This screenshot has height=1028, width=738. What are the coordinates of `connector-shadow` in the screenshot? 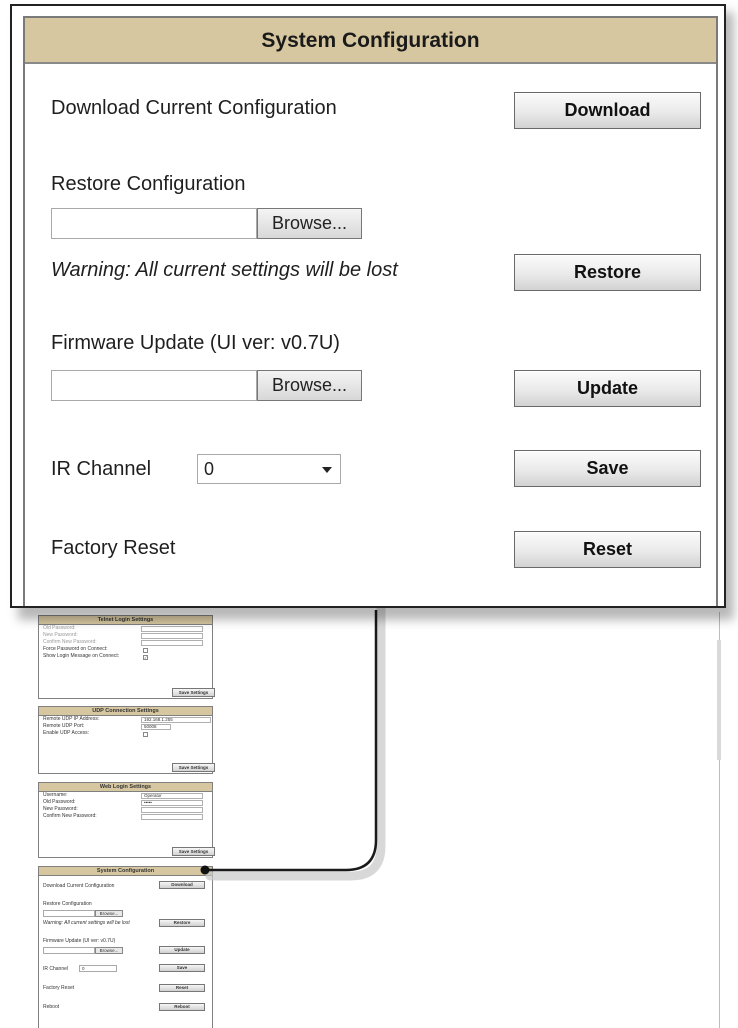 It's located at (295, 741).